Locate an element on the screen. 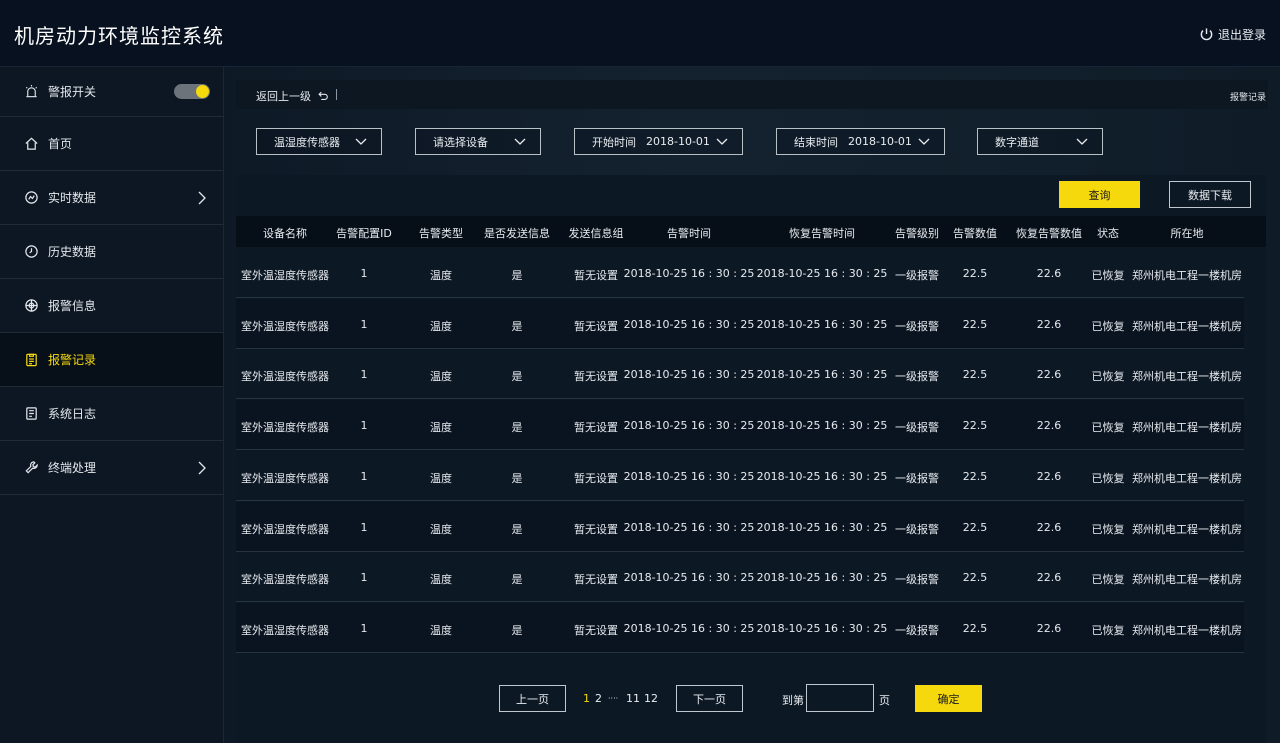 The width and height of the screenshot is (1280, 743). confirm-button: 确定 is located at coordinates (948, 698).